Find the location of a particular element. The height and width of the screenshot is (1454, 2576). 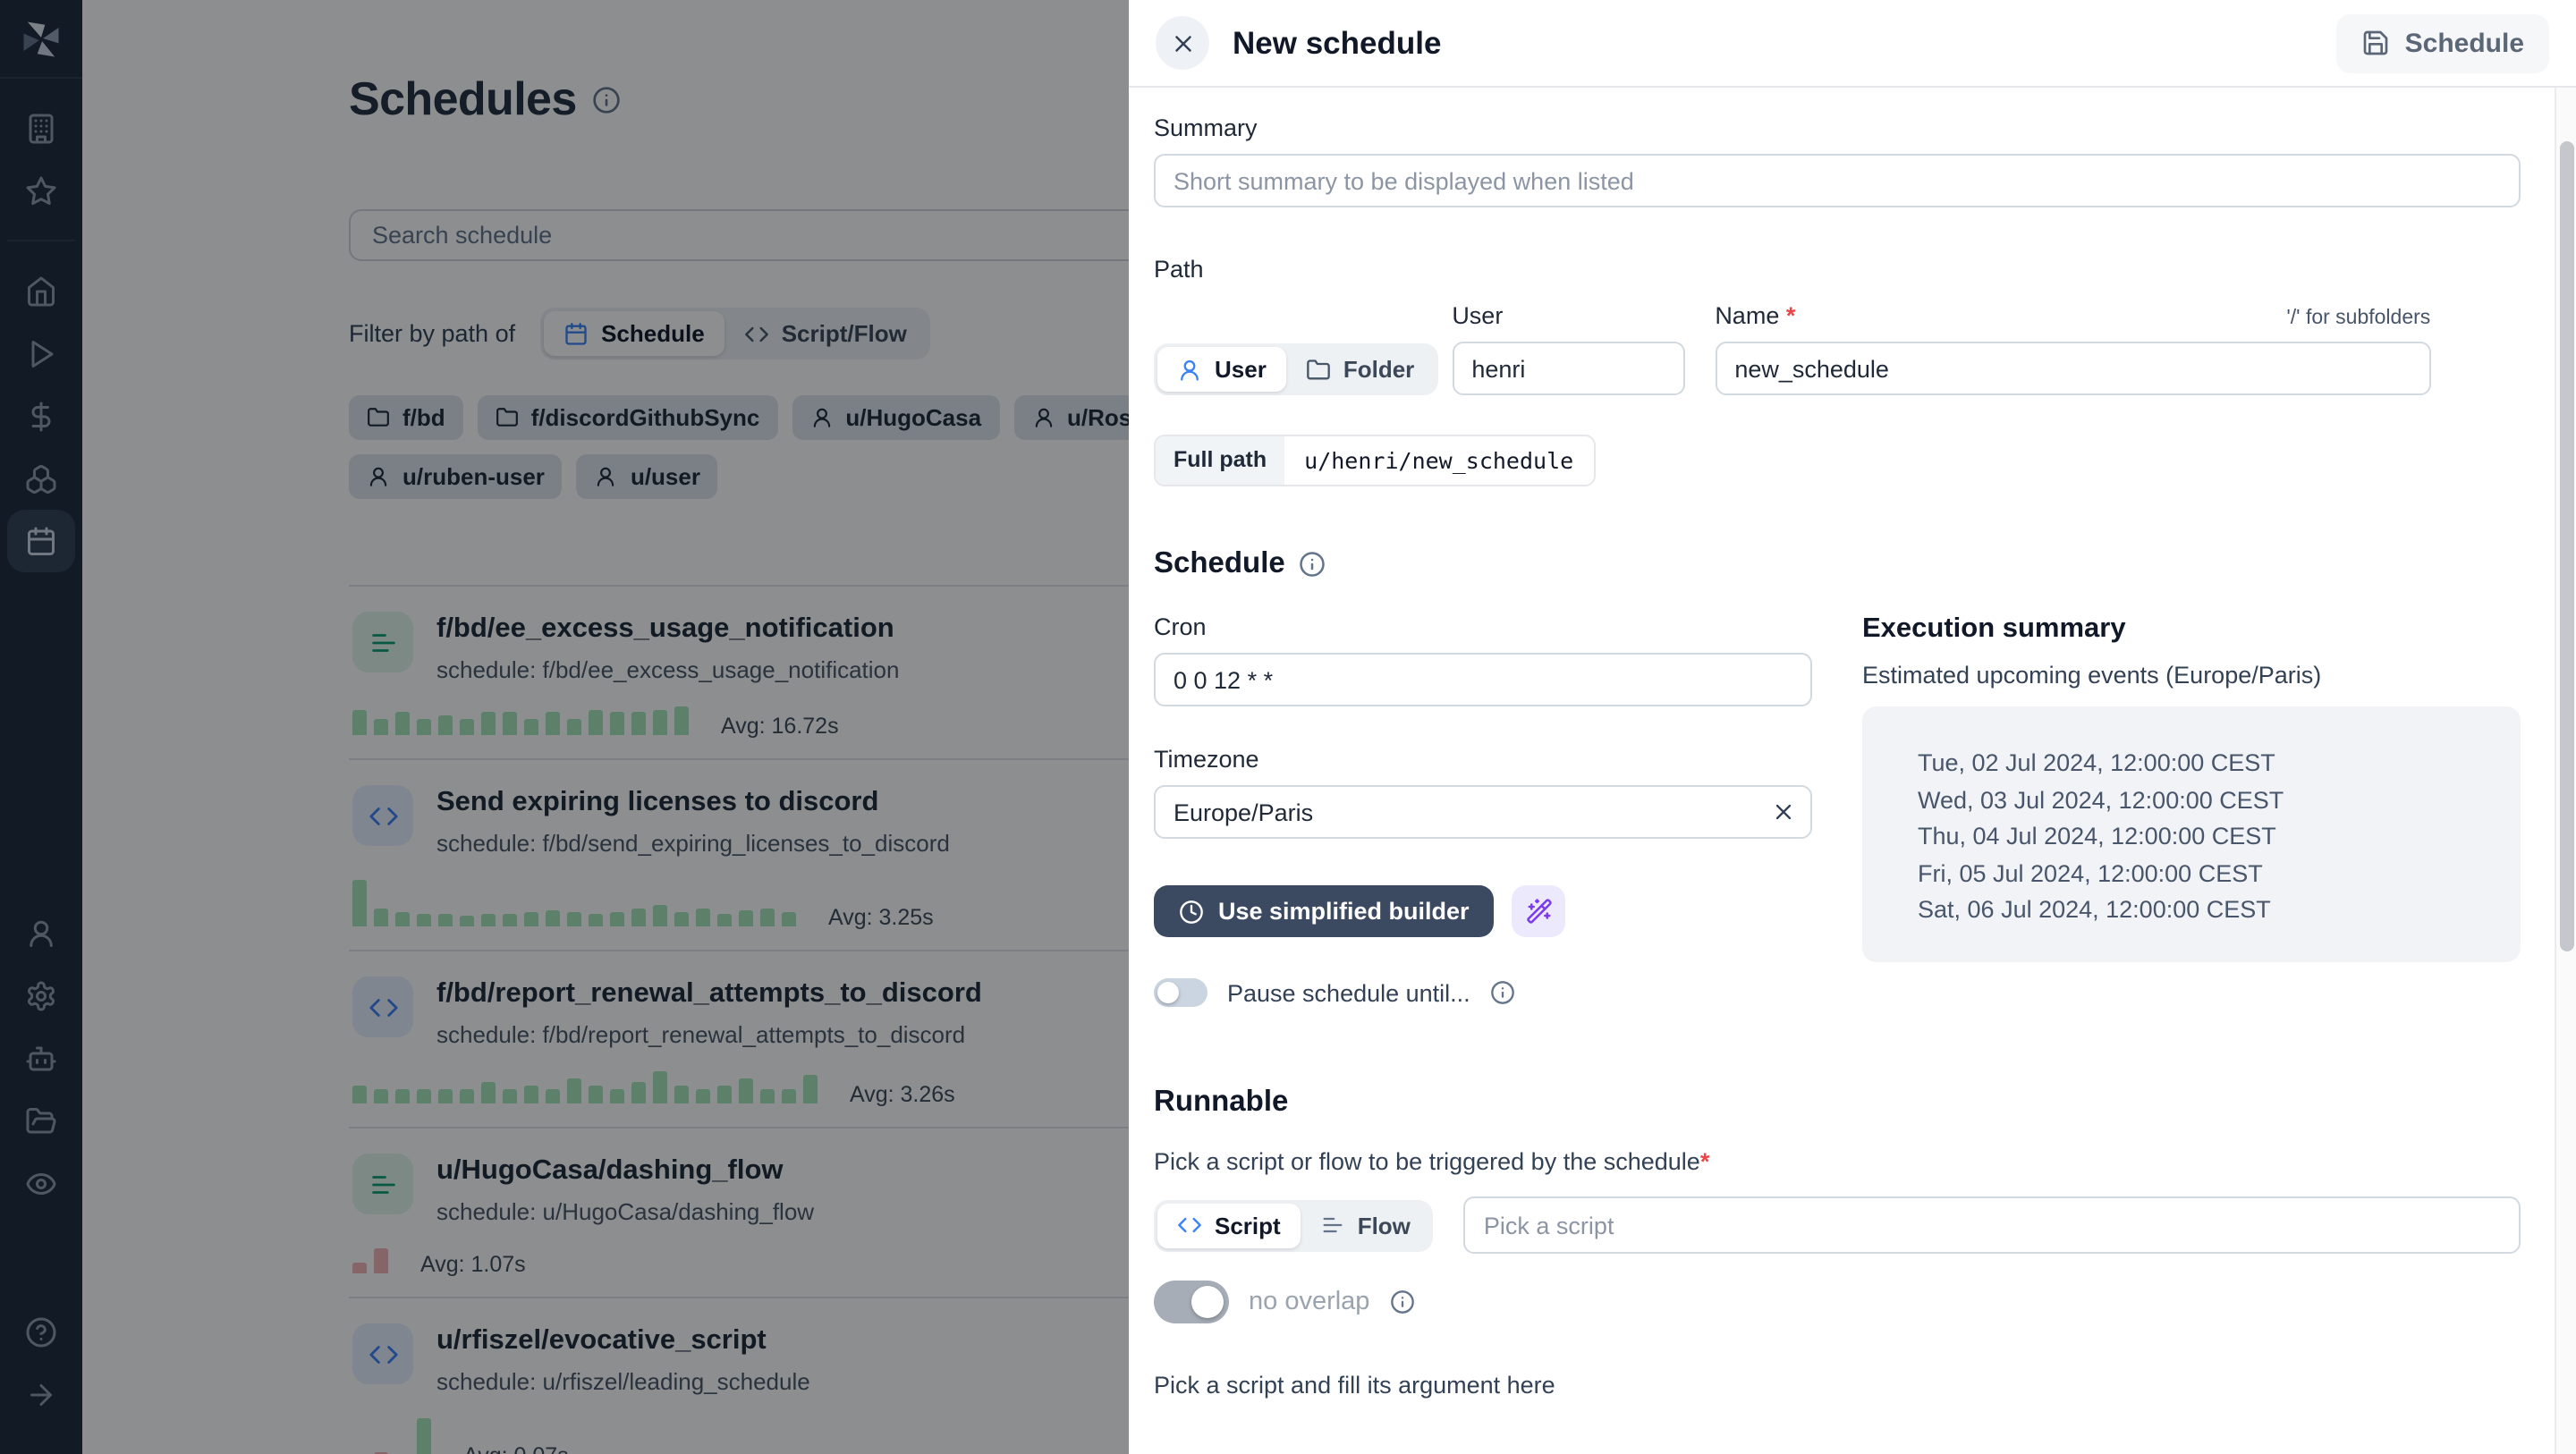

full-path: Full path u/henri/new_schedule is located at coordinates (1375, 460).